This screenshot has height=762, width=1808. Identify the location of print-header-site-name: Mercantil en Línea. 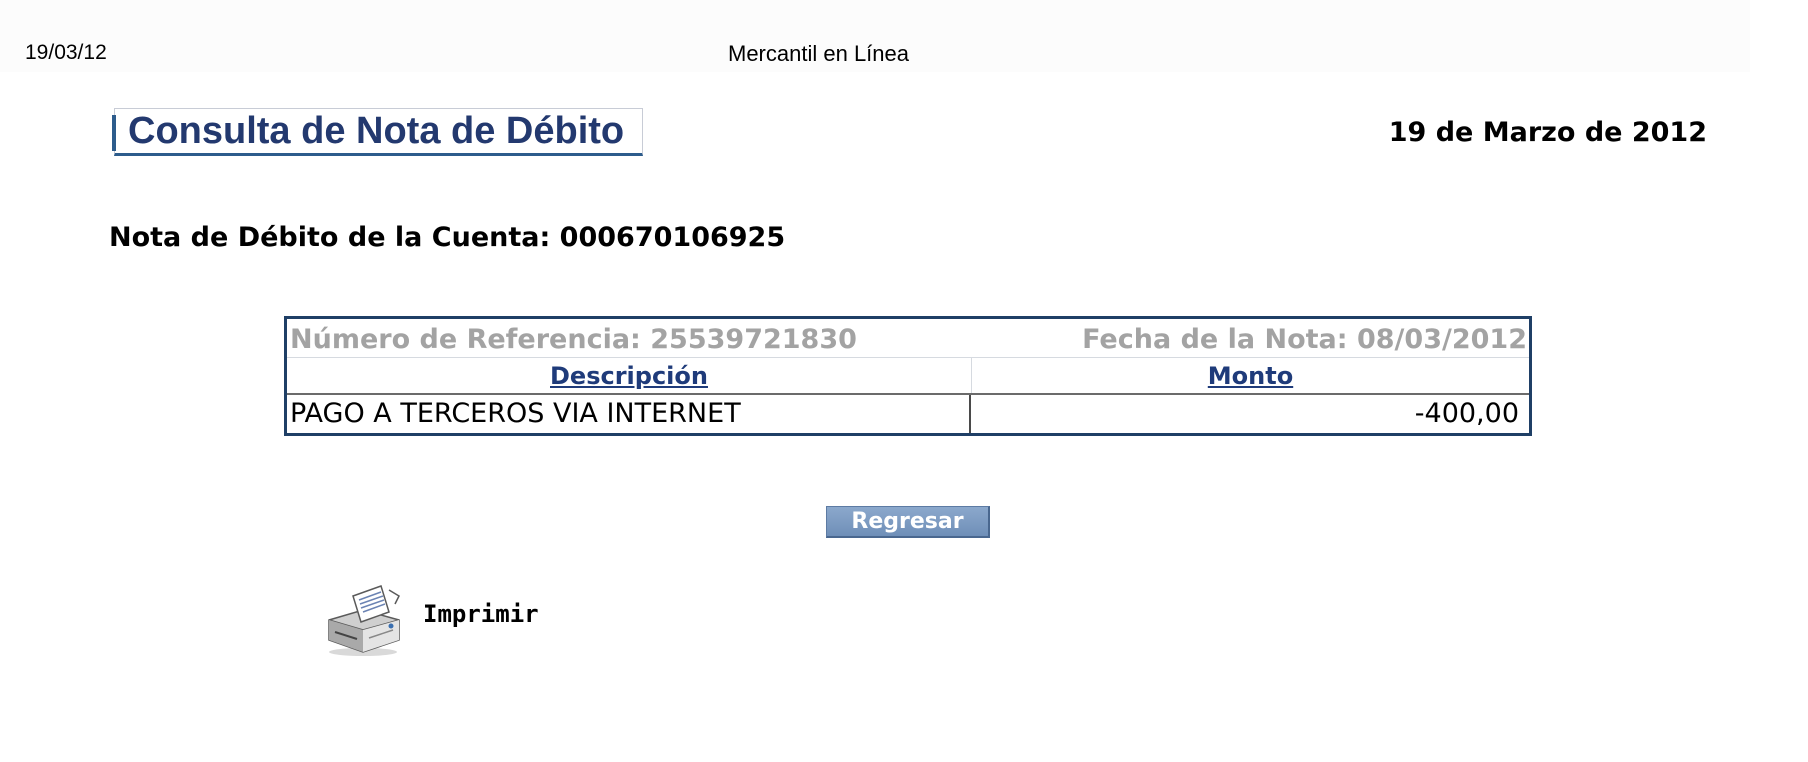
(818, 53).